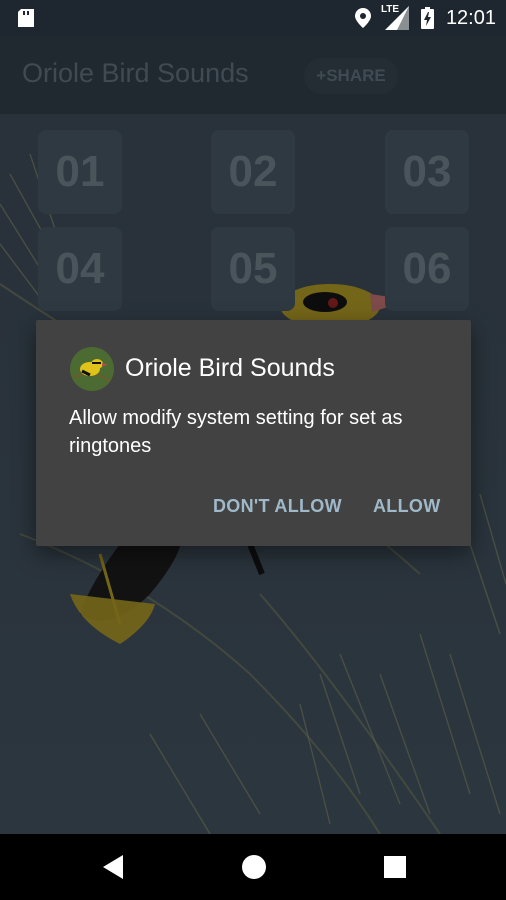 This screenshot has width=506, height=900. Describe the element at coordinates (277, 506) in the screenshot. I see `dont-allow-button: DON'T ALLOW` at that location.